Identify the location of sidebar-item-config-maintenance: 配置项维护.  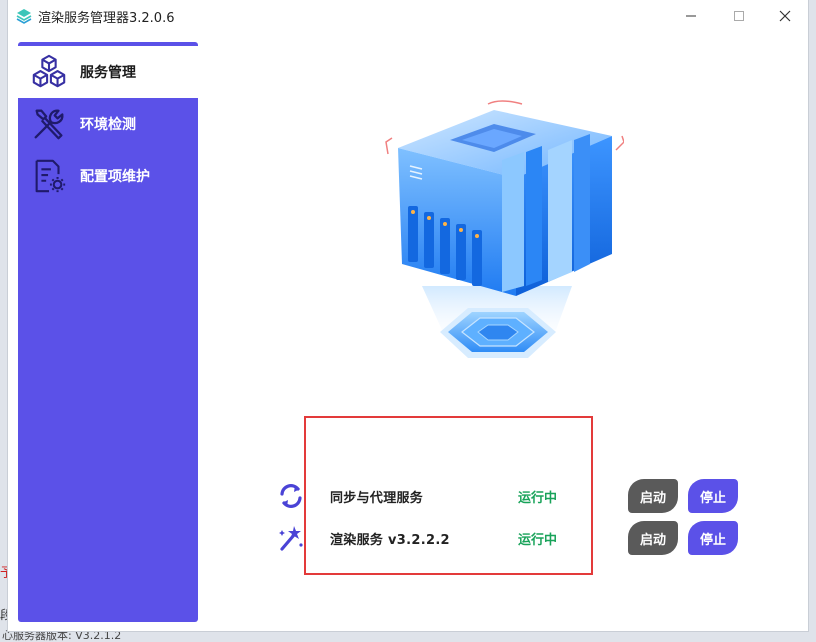
(108, 176).